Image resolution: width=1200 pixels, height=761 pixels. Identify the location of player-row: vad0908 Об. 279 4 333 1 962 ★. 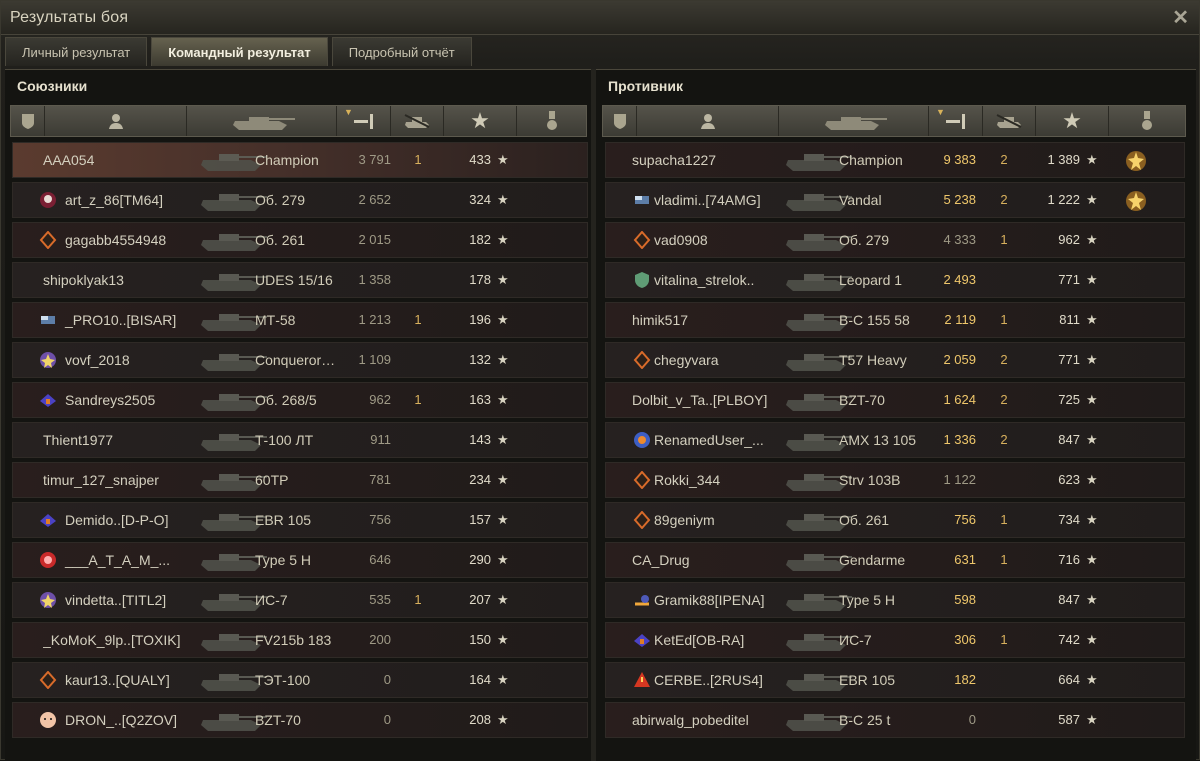
(895, 240).